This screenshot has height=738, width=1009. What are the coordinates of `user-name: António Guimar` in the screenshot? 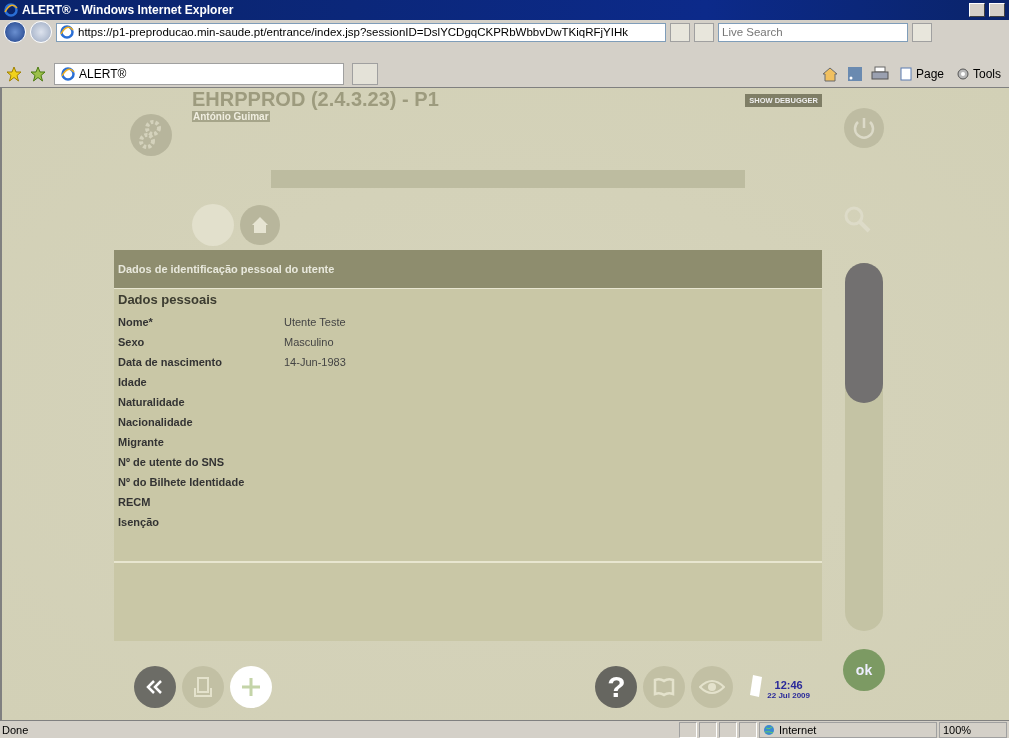 It's located at (231, 116).